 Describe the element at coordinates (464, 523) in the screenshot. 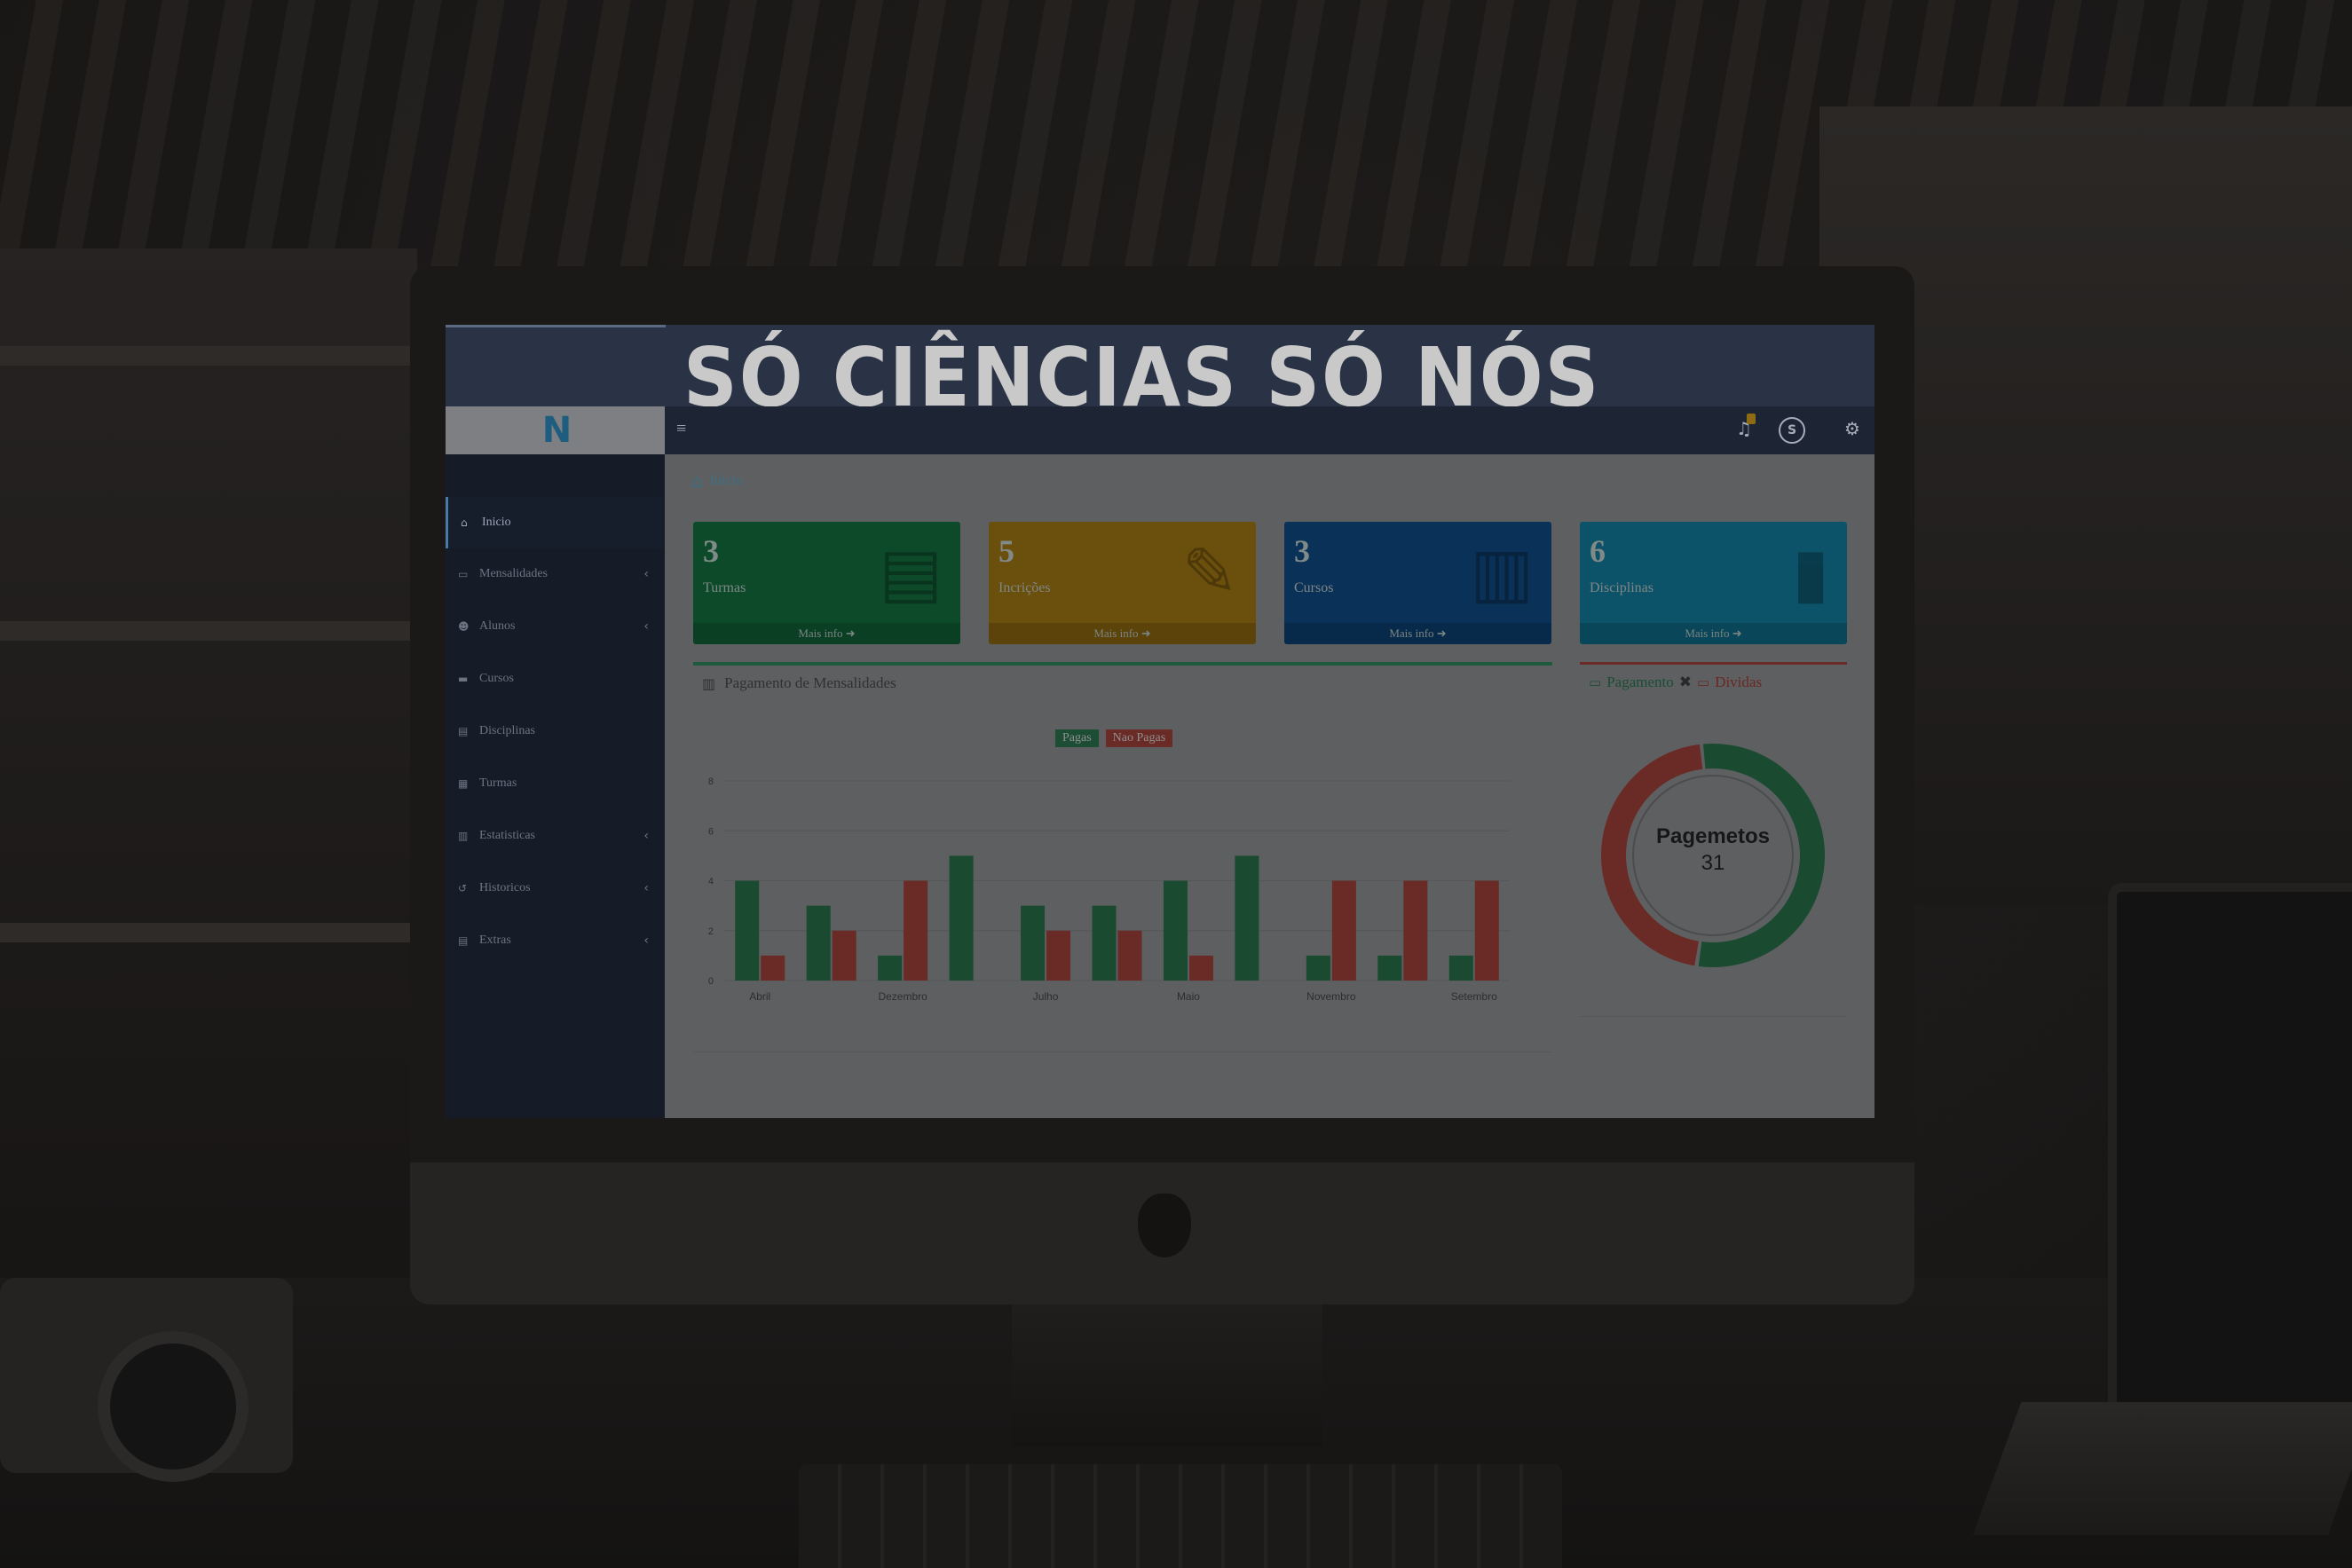

I see `home-icon: ⌂` at that location.